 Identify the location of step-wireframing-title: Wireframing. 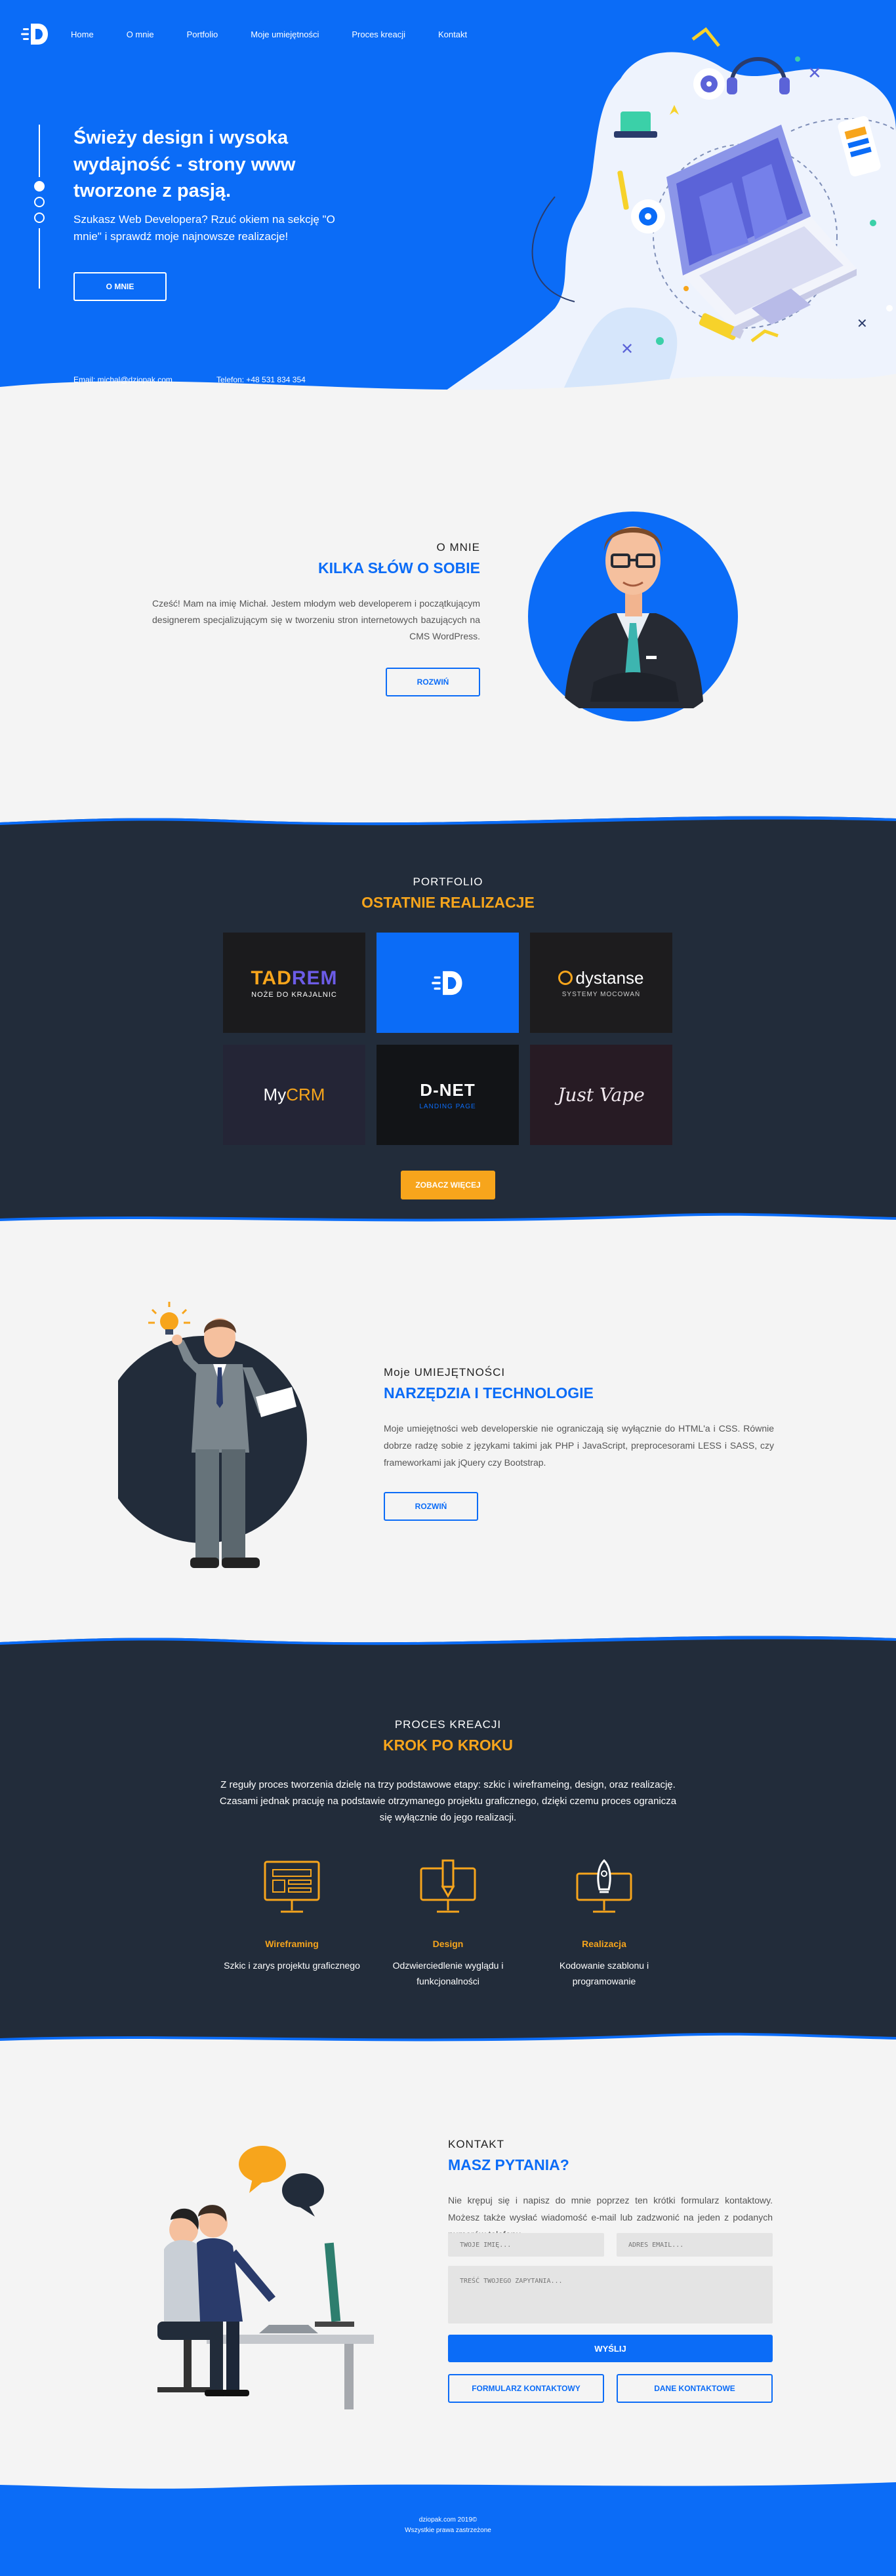
(292, 1944).